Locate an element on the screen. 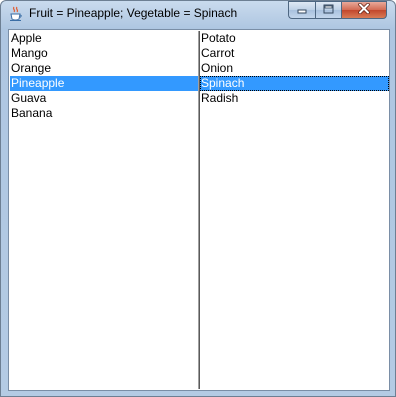 The width and height of the screenshot is (396, 397). vegetable-list-item: Onion is located at coordinates (294, 68).